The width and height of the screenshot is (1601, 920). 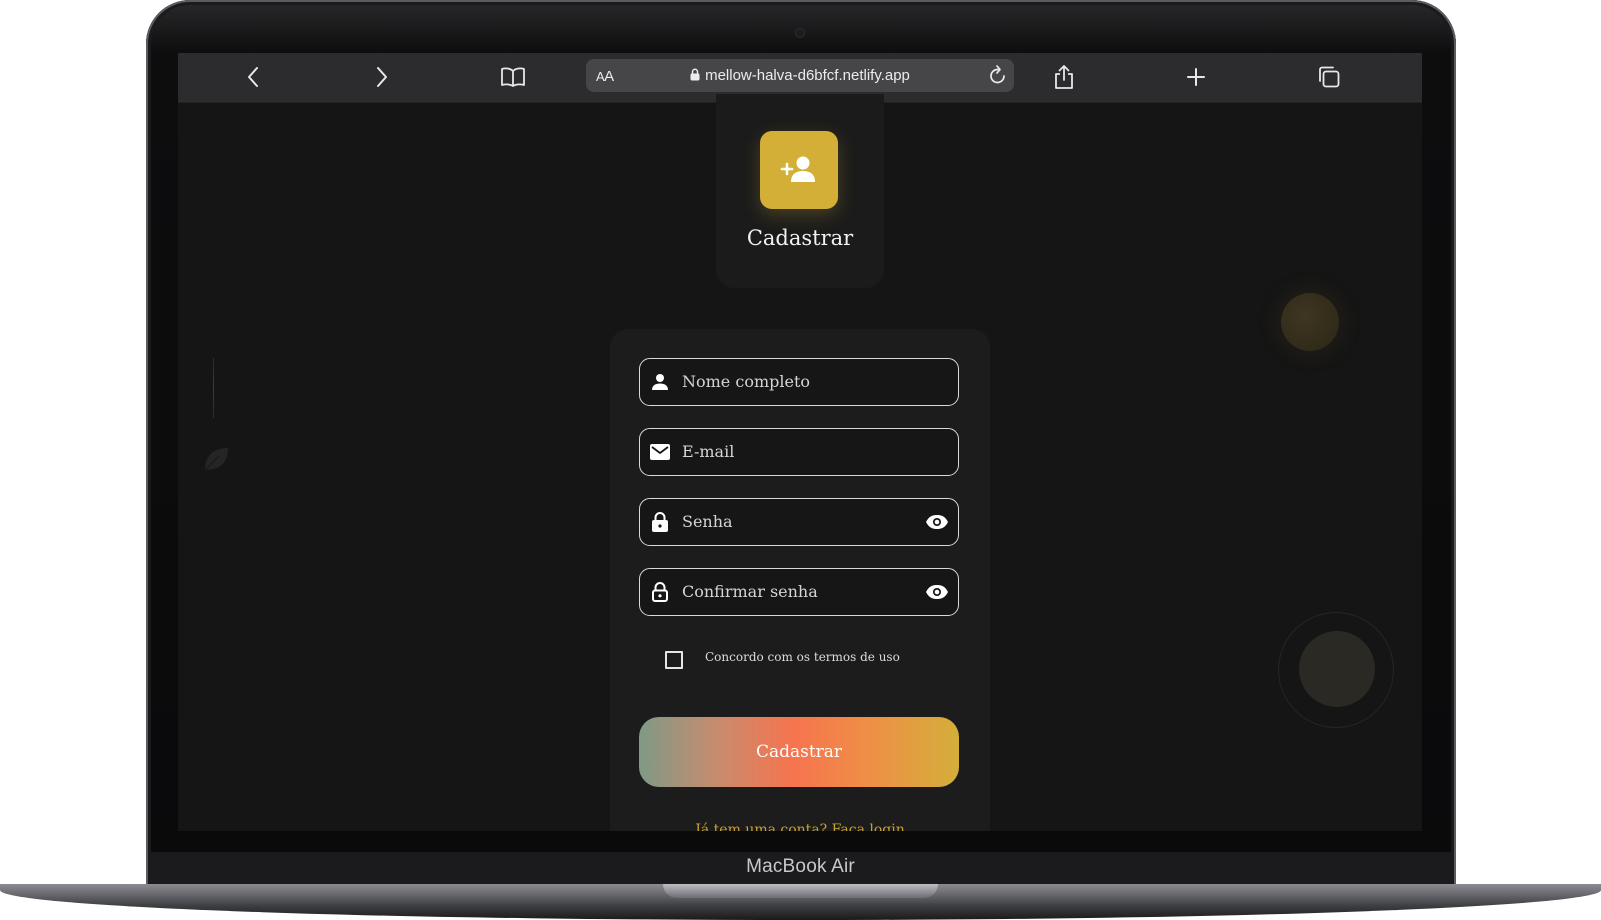 What do you see at coordinates (800, 238) in the screenshot?
I see `page-title: Cadastrar` at bounding box center [800, 238].